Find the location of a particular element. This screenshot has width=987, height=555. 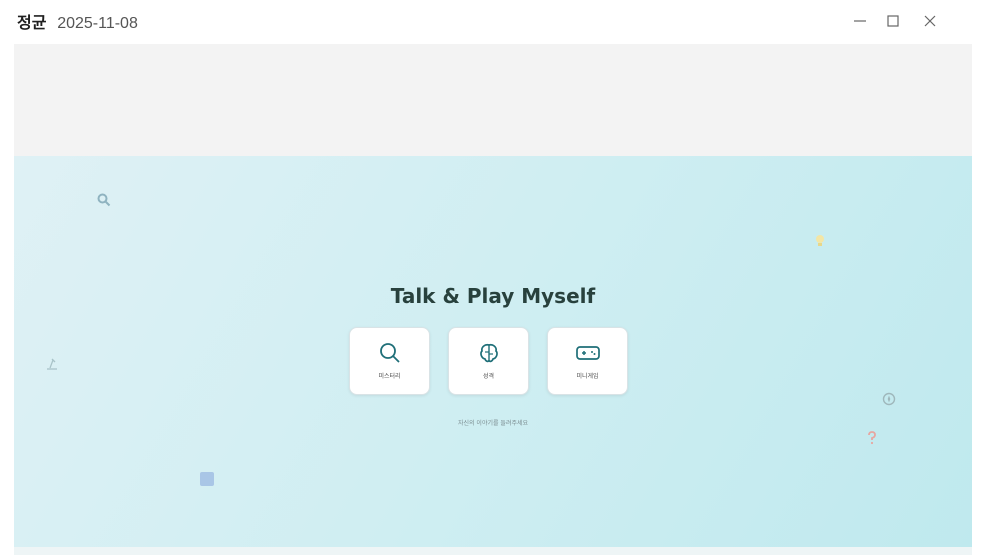

minigame-card-button: 미니게임 is located at coordinates (587, 361).